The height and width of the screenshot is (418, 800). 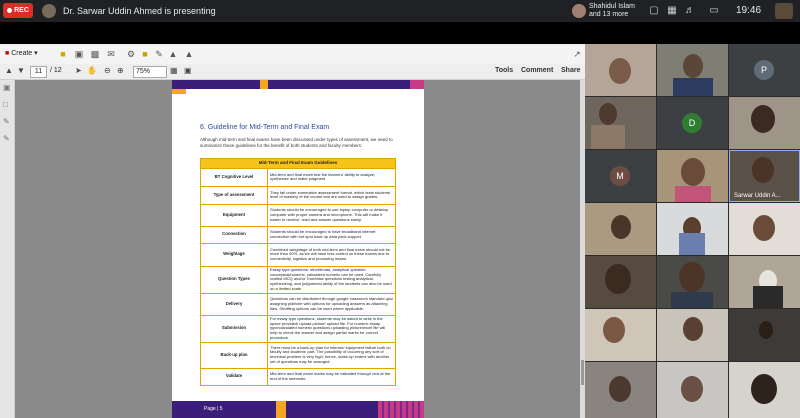 I want to click on scrollbar-thumb, so click(x=582, y=372).